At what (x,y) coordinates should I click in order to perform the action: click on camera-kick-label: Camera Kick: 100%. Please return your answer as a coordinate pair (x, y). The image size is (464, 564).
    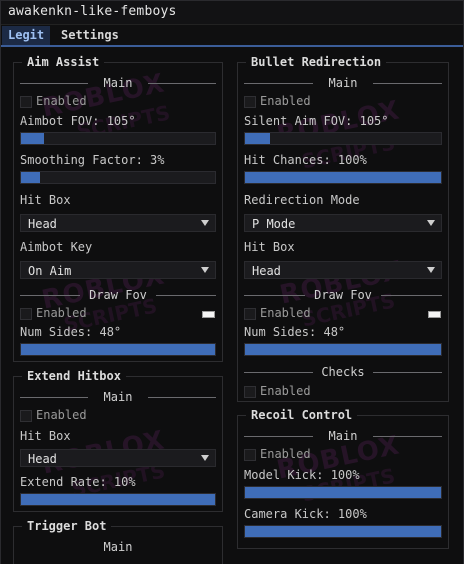
    Looking at the image, I should click on (305, 514).